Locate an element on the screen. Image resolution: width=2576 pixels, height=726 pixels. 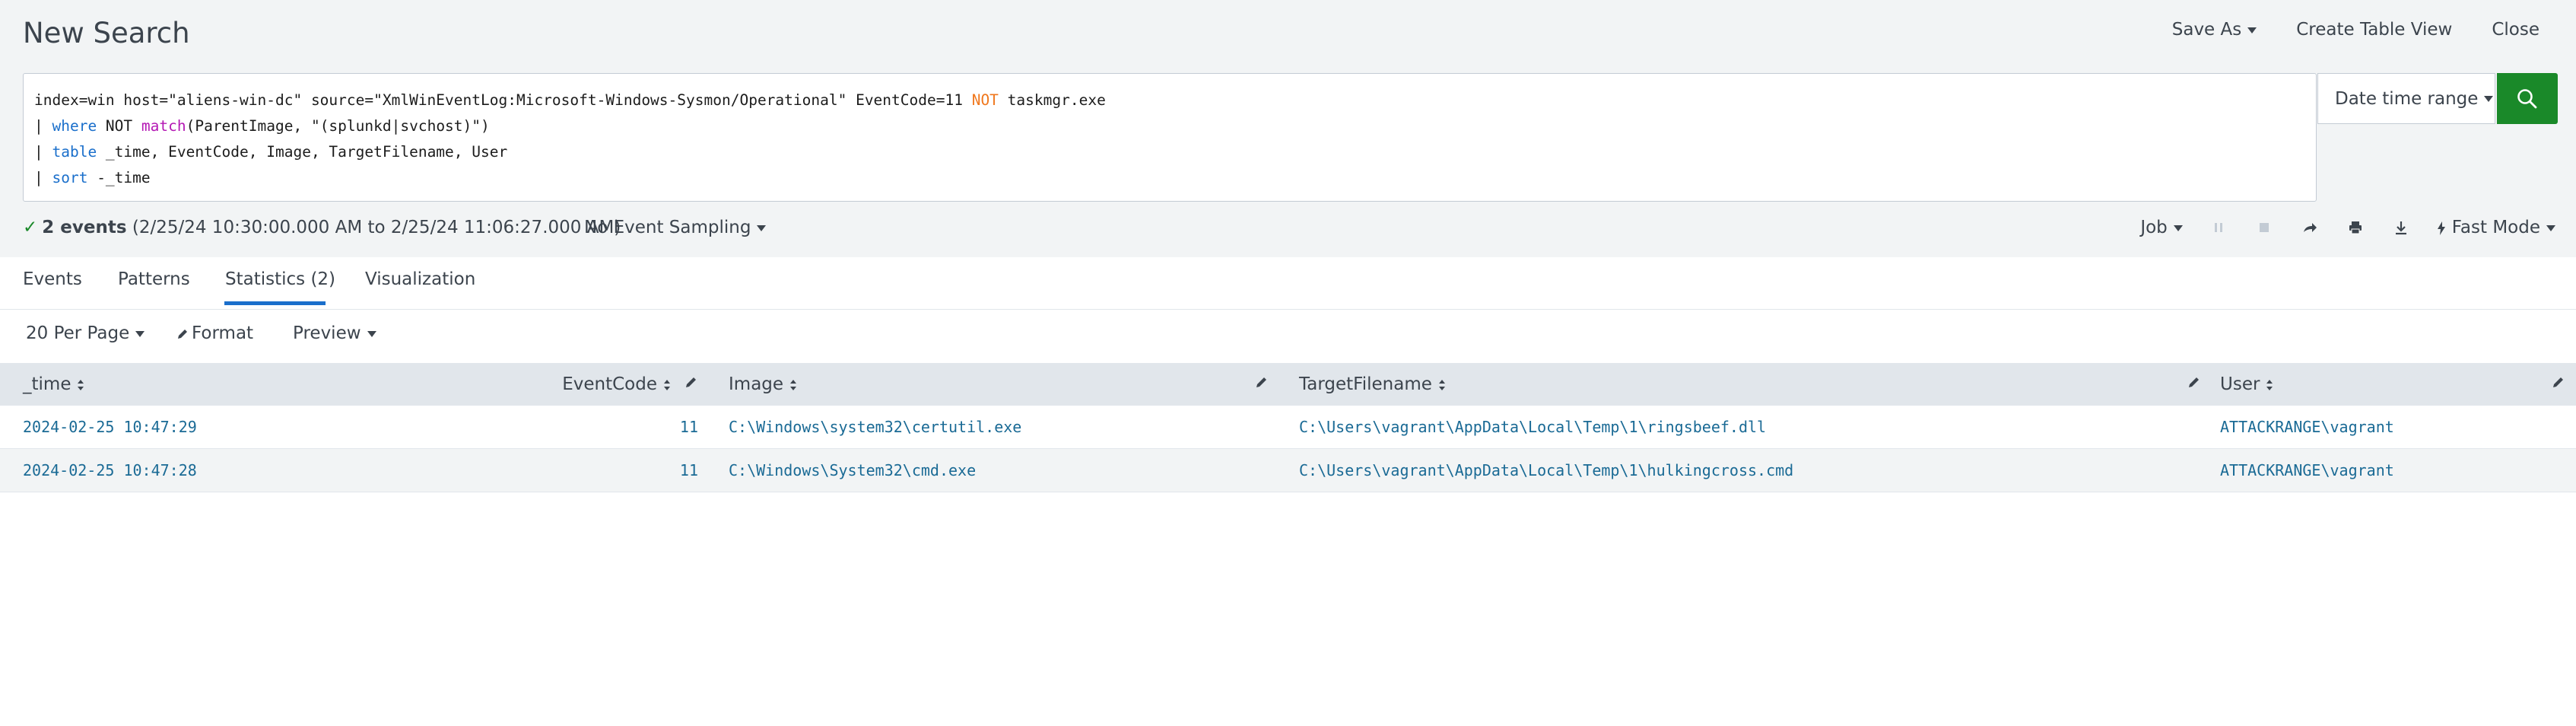
query-keyword: NOT is located at coordinates (985, 100).